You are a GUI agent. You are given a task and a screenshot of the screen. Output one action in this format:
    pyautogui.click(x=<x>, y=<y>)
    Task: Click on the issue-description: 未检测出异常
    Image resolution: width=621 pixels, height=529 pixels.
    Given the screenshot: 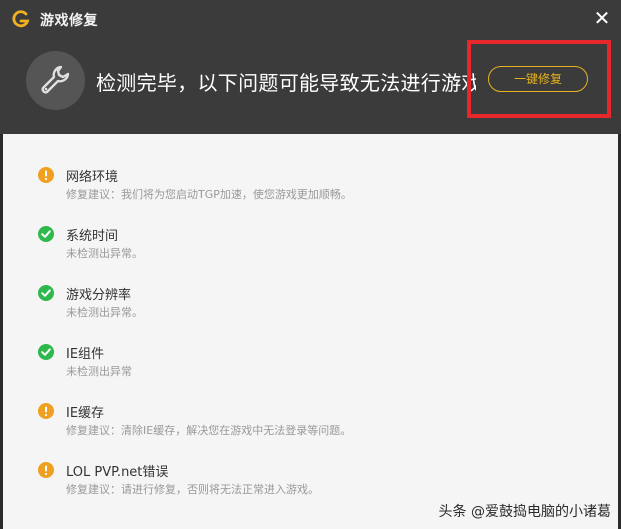 What is the action you would take?
    pyautogui.click(x=99, y=371)
    